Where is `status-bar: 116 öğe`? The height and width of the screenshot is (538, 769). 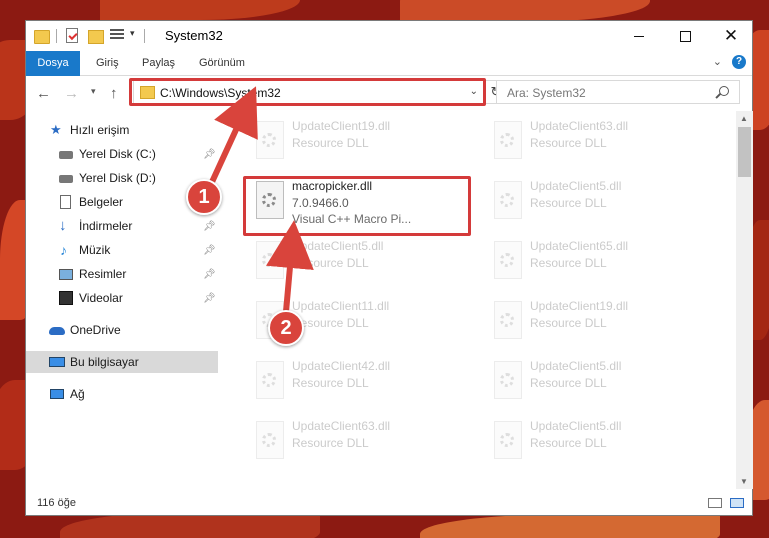
status-bar: 116 öğe is located at coordinates (389, 503).